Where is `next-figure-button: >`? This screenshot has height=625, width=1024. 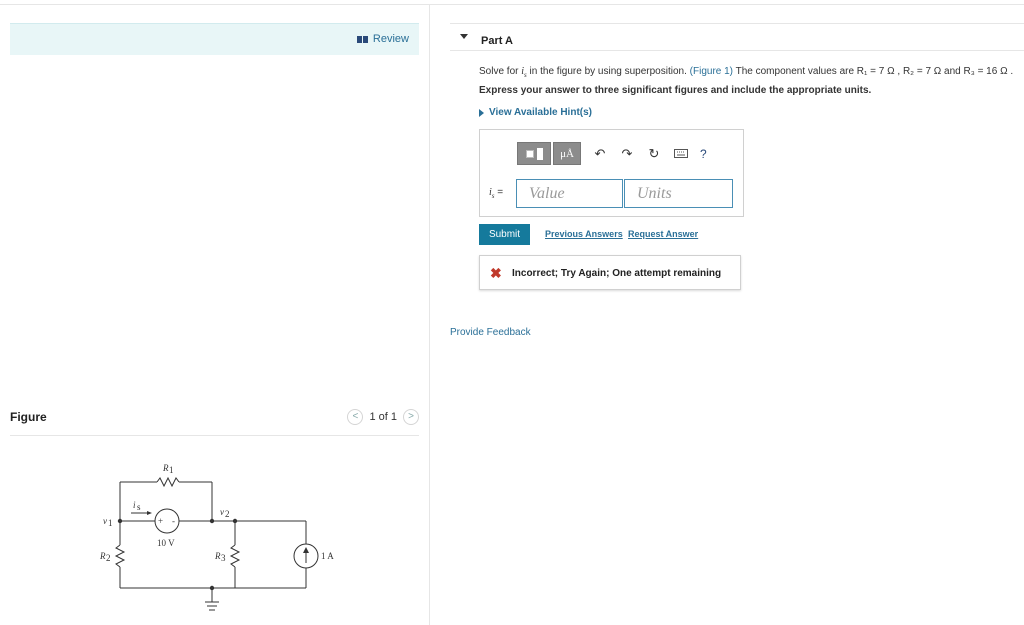
next-figure-button: > is located at coordinates (411, 417).